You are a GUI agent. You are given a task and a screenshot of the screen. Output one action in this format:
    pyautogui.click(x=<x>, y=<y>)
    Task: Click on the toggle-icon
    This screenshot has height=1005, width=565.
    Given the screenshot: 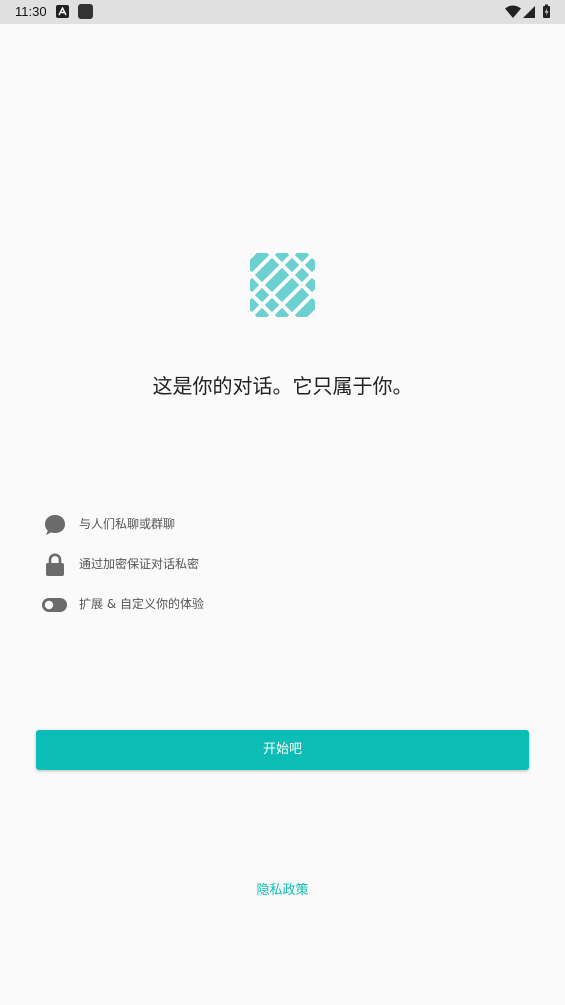 What is the action you would take?
    pyautogui.click(x=55, y=605)
    